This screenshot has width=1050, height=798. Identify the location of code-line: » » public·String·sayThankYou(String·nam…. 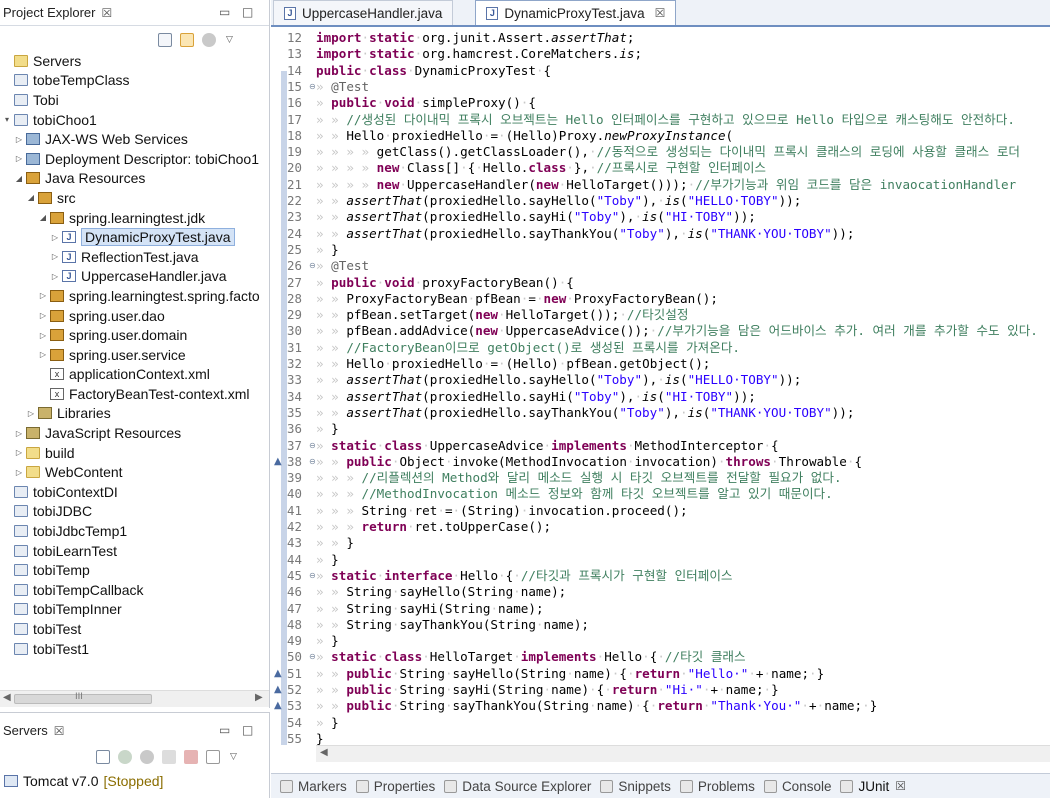
(596, 706).